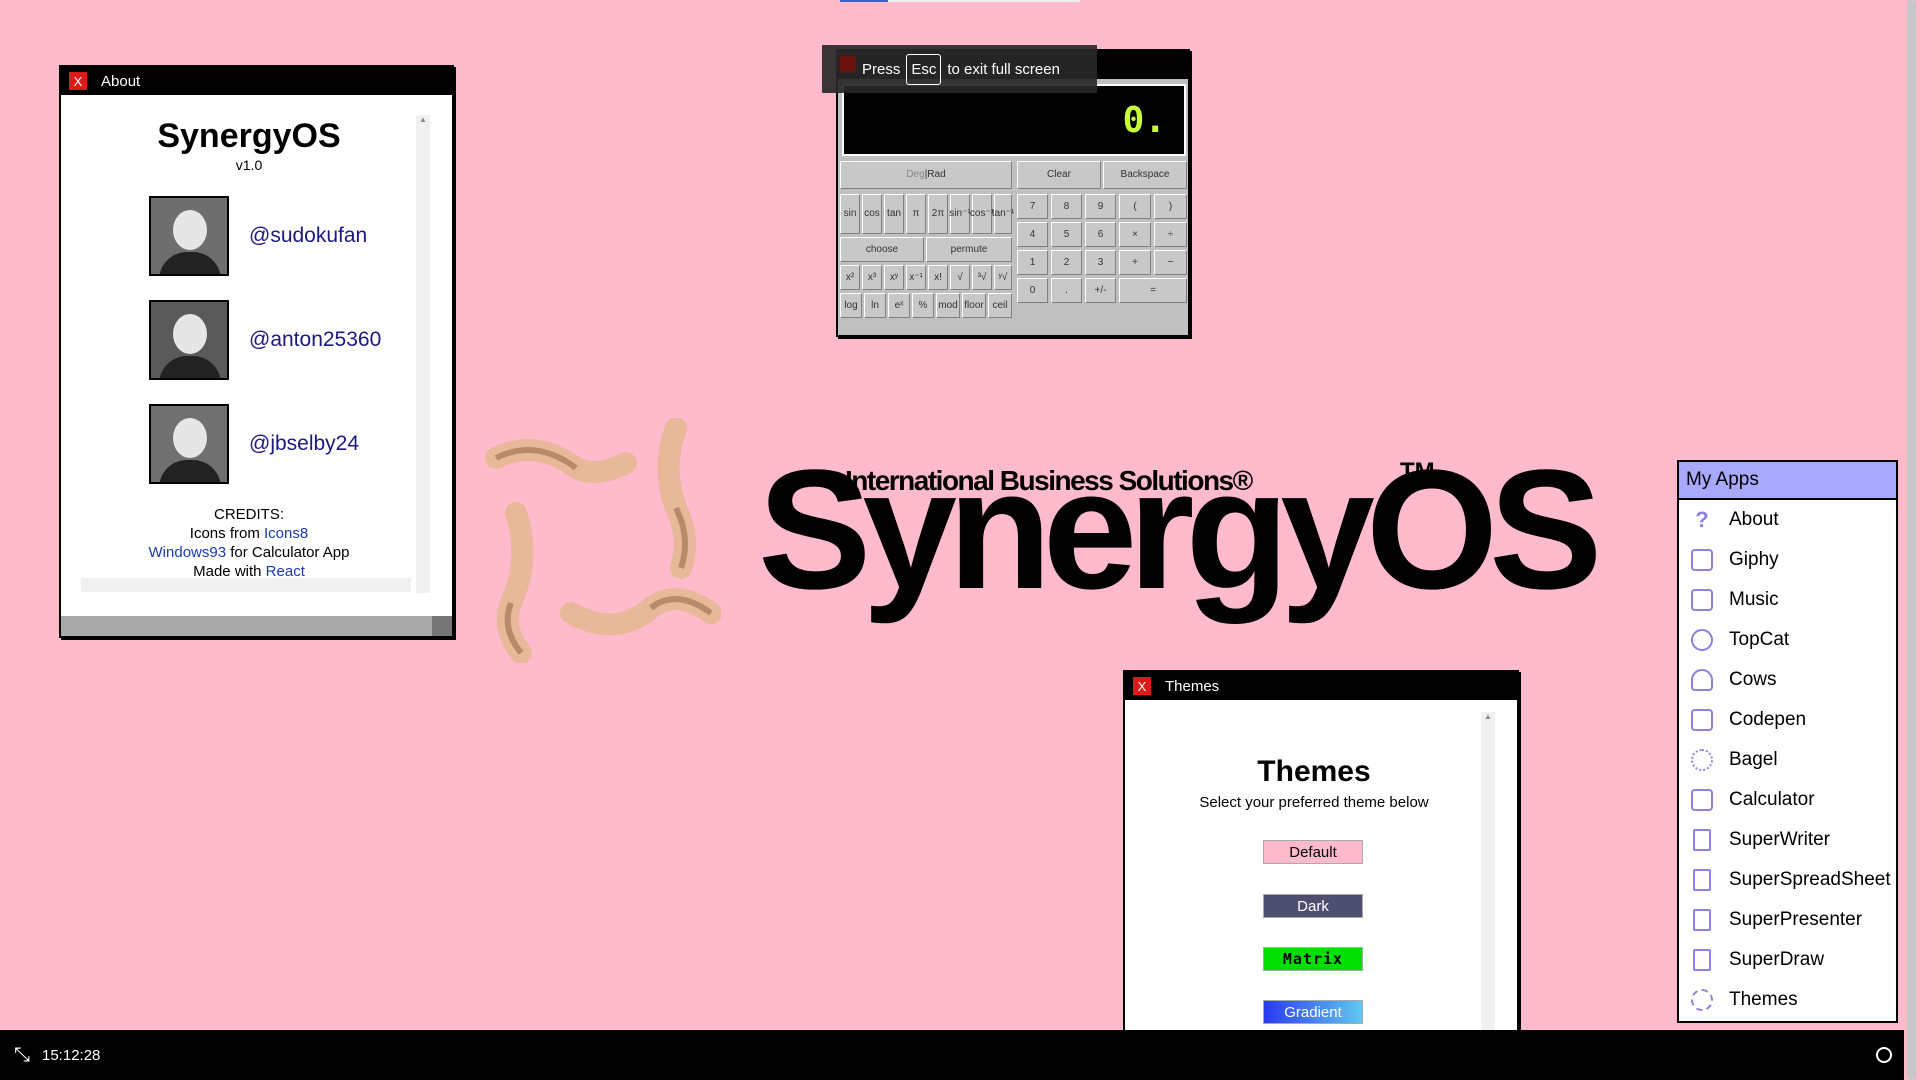 Image resolution: width=1920 pixels, height=1080 pixels. Describe the element at coordinates (1135, 234) in the screenshot. I see `multiply-button: ×` at that location.